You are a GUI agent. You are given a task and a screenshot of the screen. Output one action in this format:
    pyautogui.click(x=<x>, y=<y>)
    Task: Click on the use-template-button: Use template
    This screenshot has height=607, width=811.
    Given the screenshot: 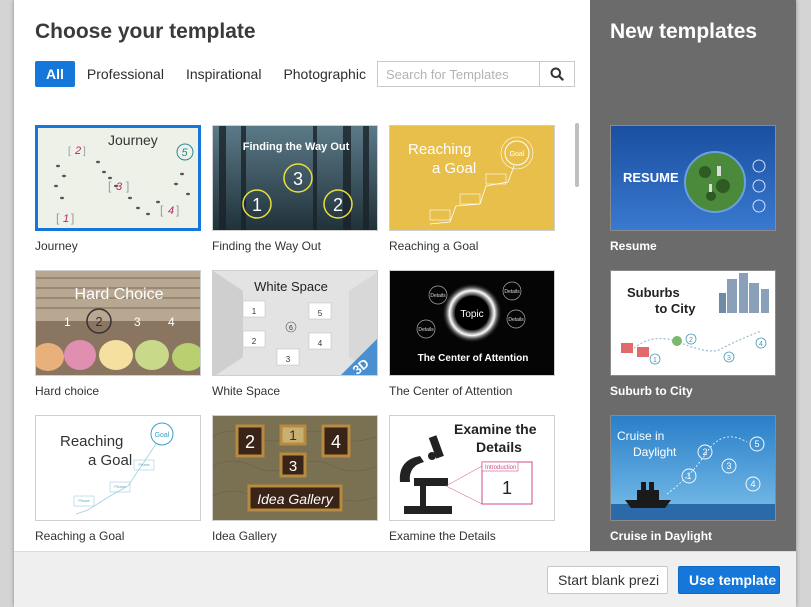 What is the action you would take?
    pyautogui.click(x=729, y=580)
    